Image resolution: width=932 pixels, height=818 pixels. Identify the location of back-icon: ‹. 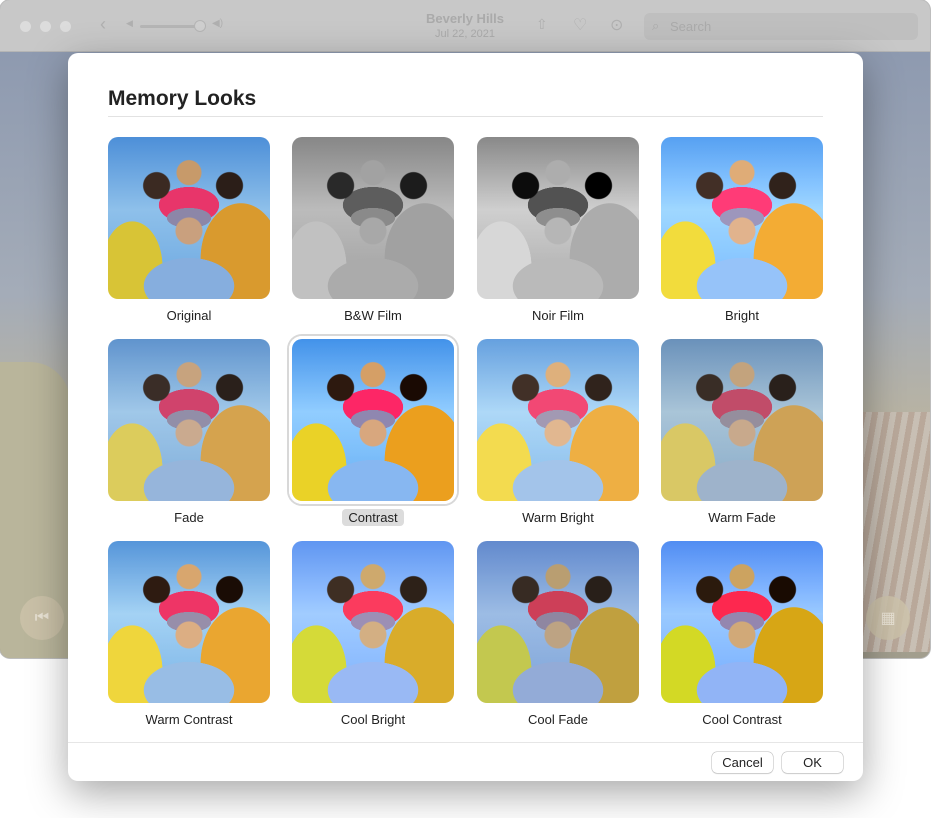
(103, 24).